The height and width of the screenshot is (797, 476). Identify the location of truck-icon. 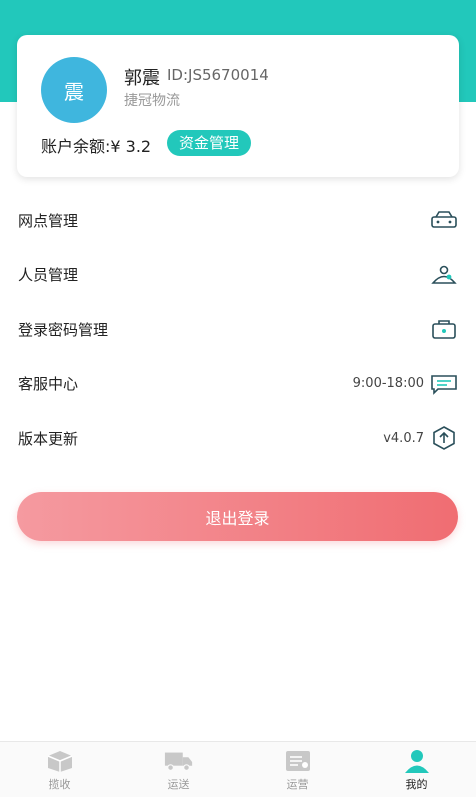
(179, 761).